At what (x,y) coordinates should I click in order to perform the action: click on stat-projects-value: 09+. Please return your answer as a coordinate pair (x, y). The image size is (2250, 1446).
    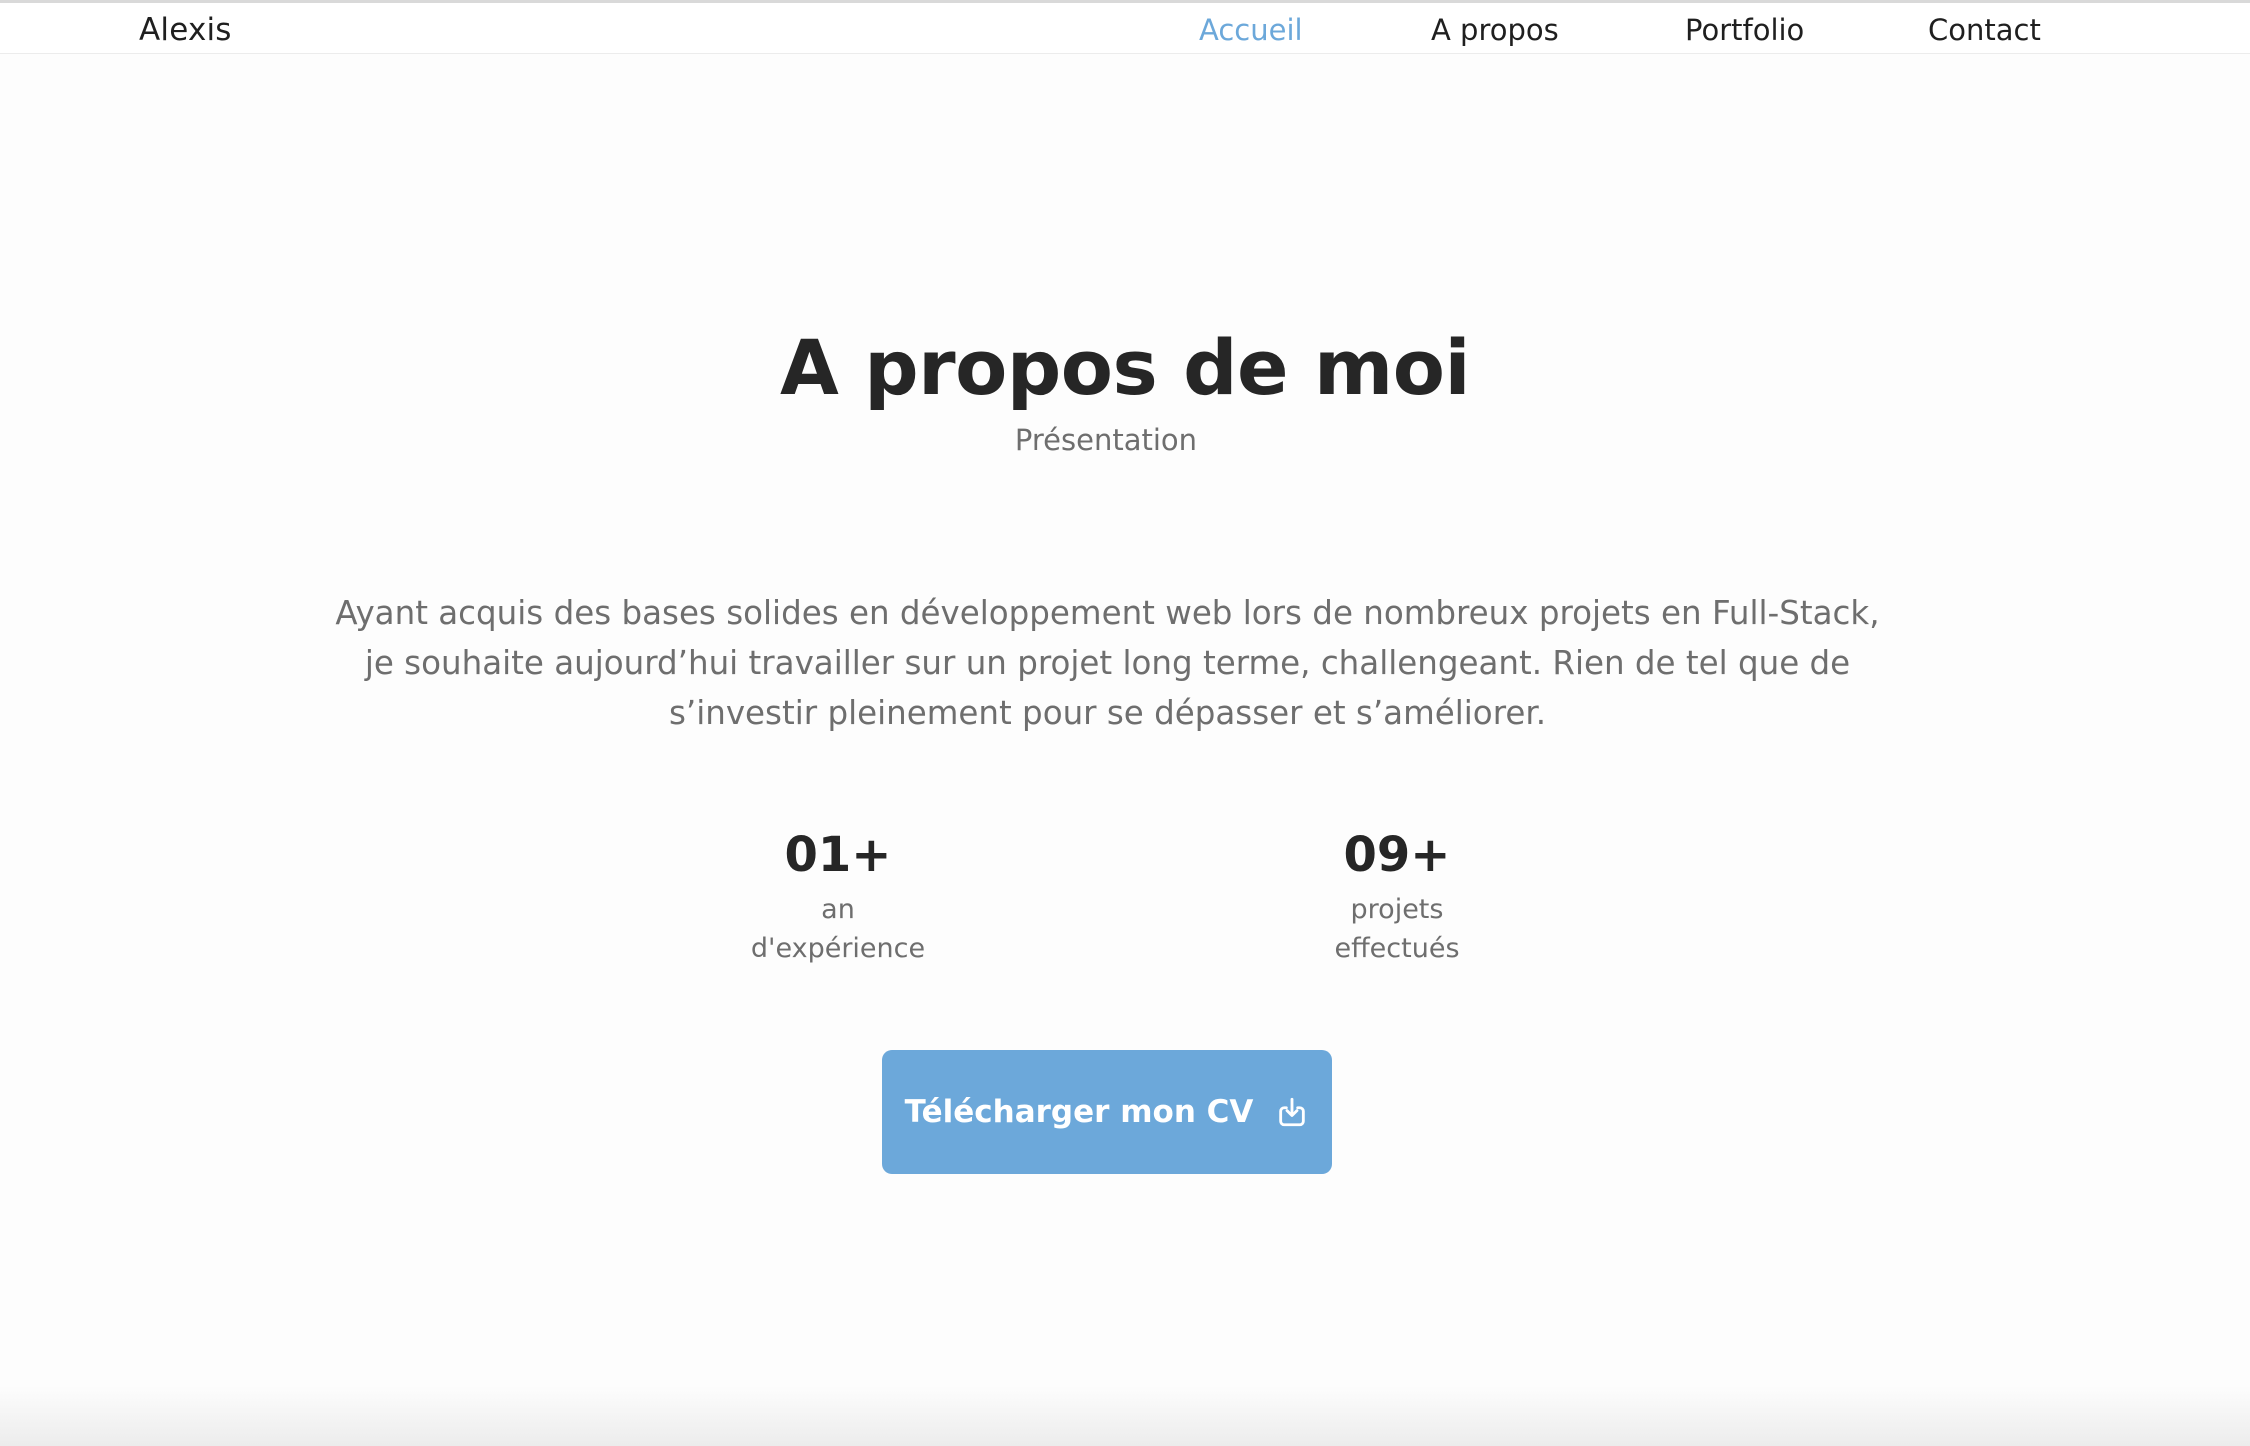
    Looking at the image, I should click on (1397, 855).